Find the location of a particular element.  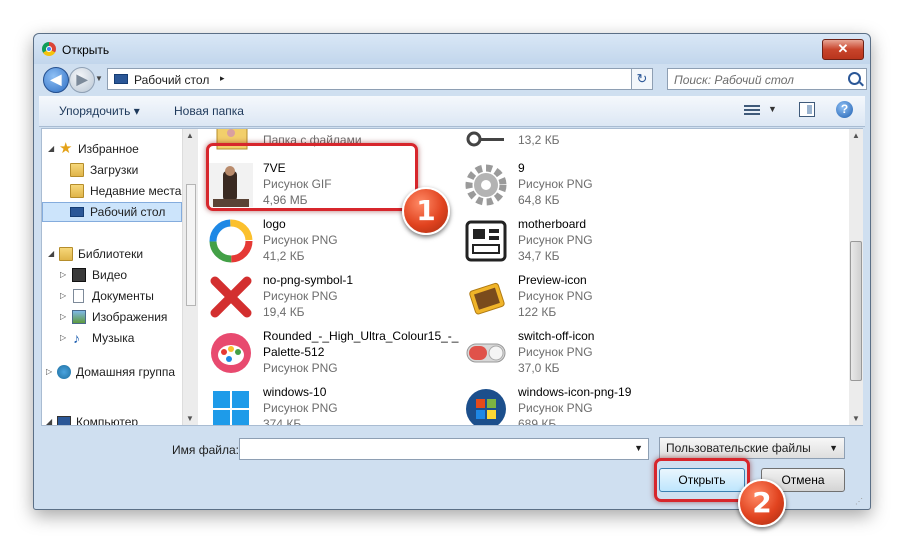

sidebar-item-pictures: ▷ Изображения is located at coordinates (112, 317).